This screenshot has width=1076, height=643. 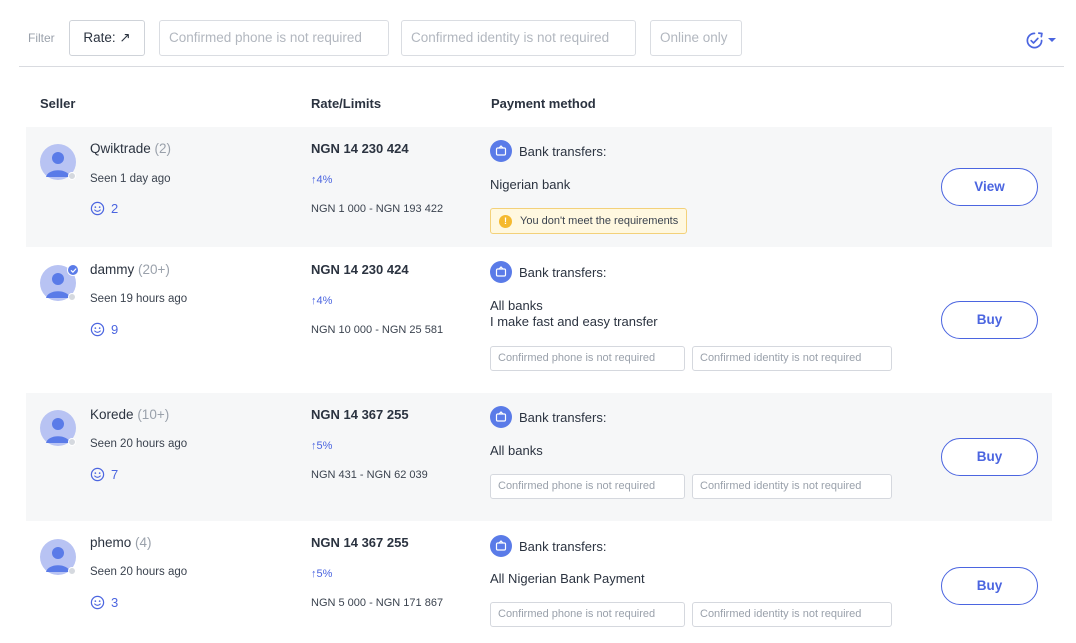 I want to click on filter-label: Filter, so click(x=41, y=38).